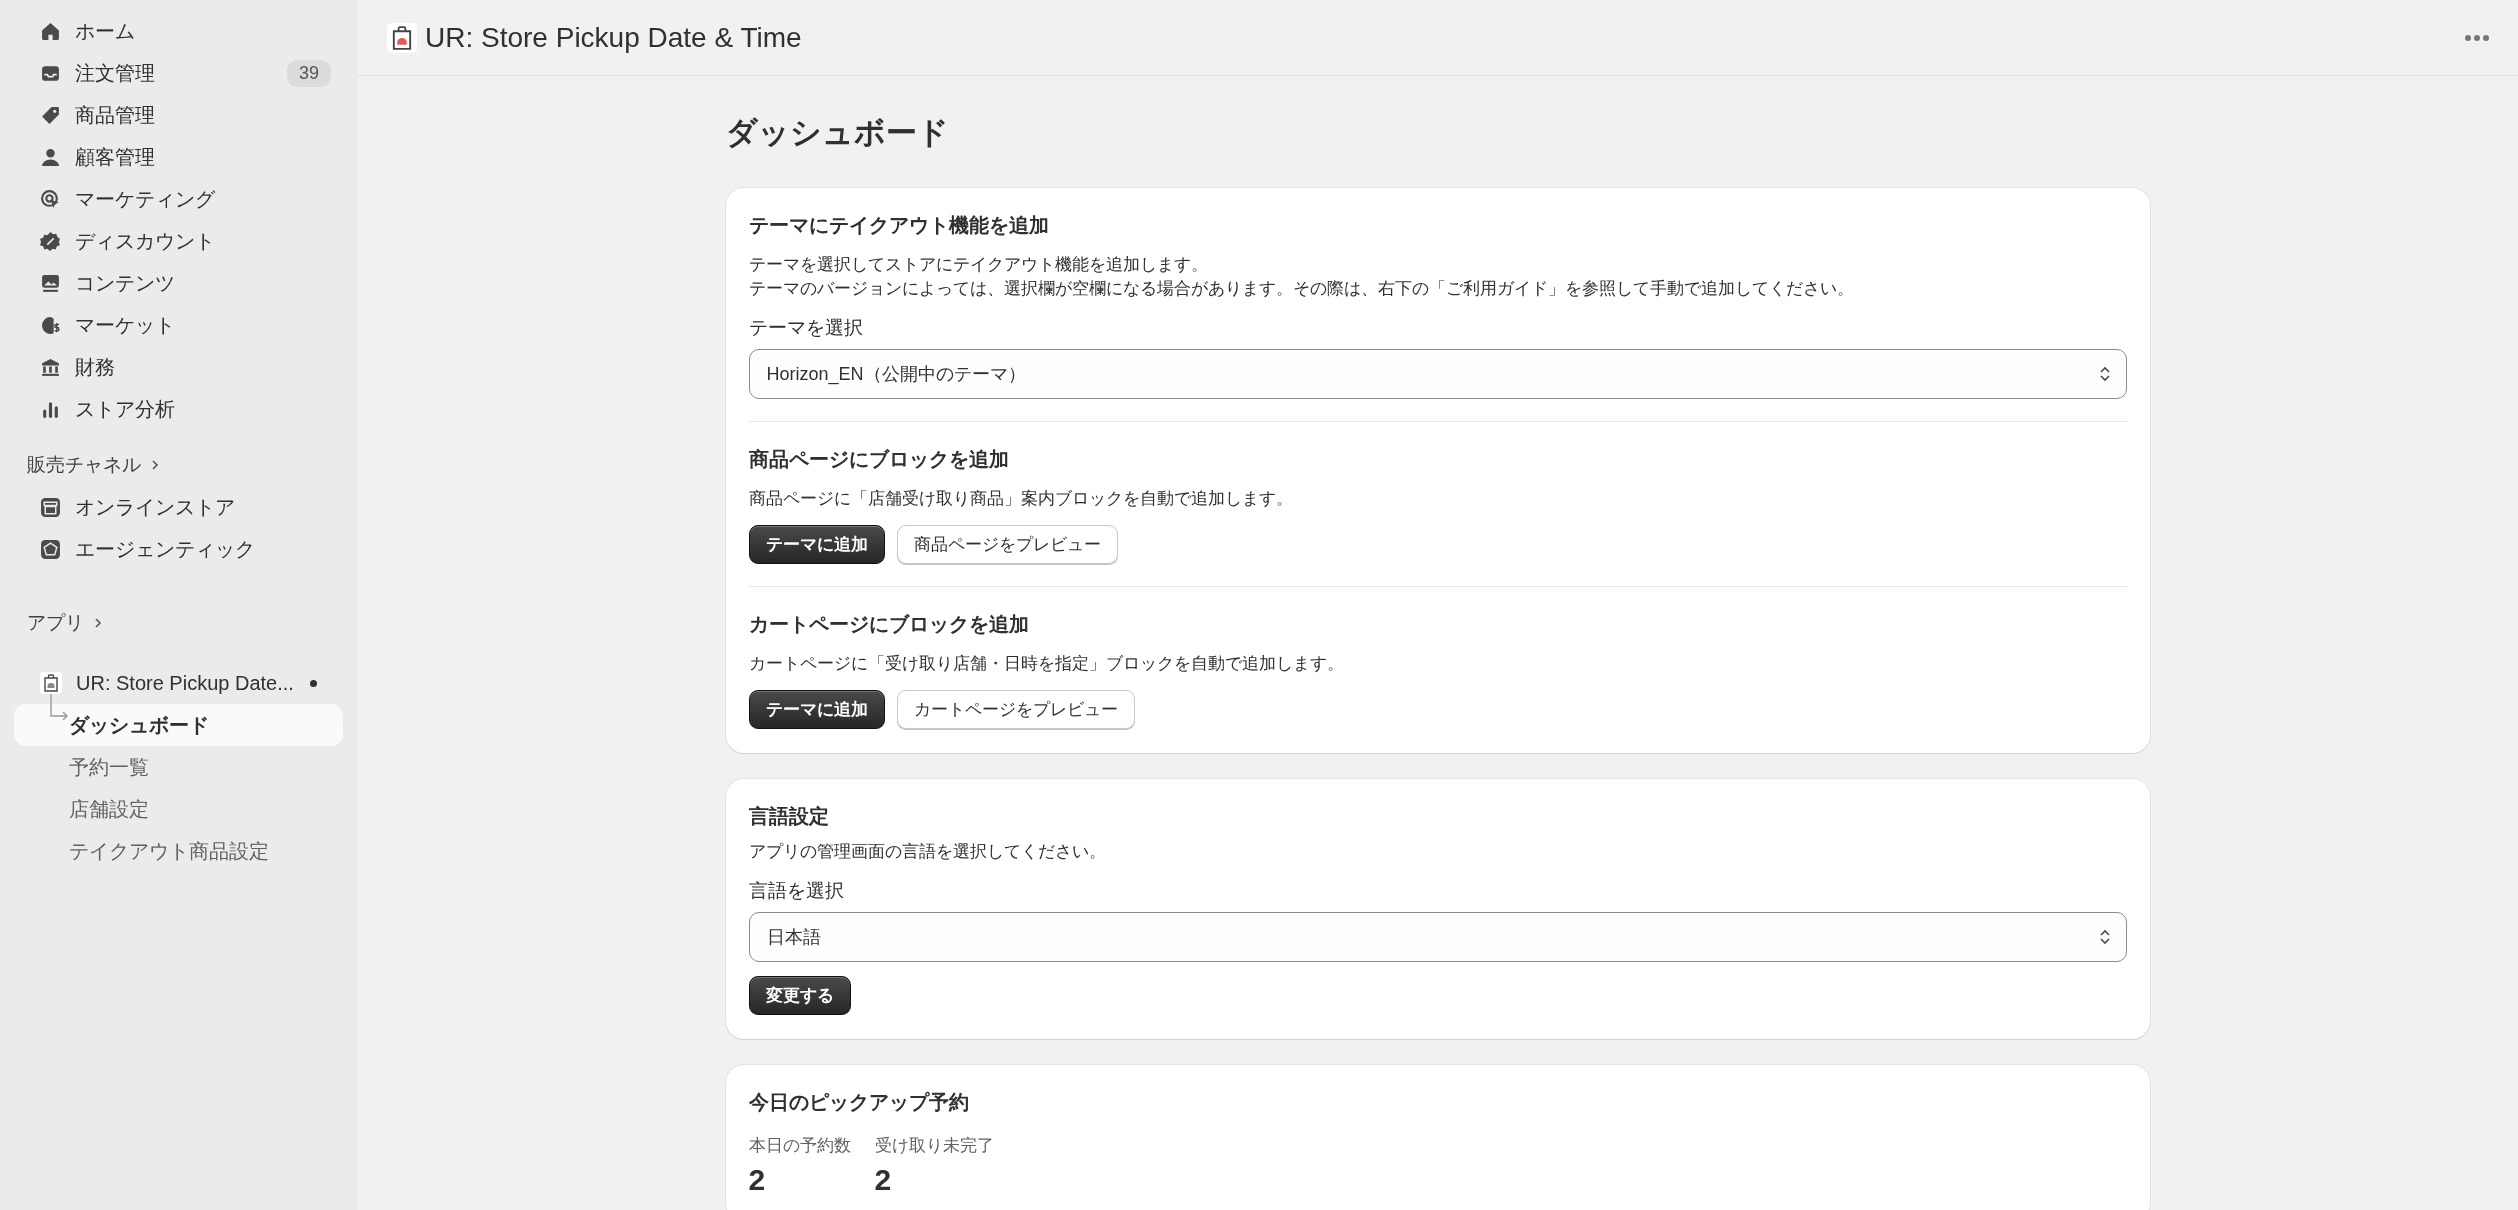 The width and height of the screenshot is (2518, 1210). What do you see at coordinates (978, 265) in the screenshot?
I see `description: テーマを選択してストアにテイクアウト機能を追加します。` at bounding box center [978, 265].